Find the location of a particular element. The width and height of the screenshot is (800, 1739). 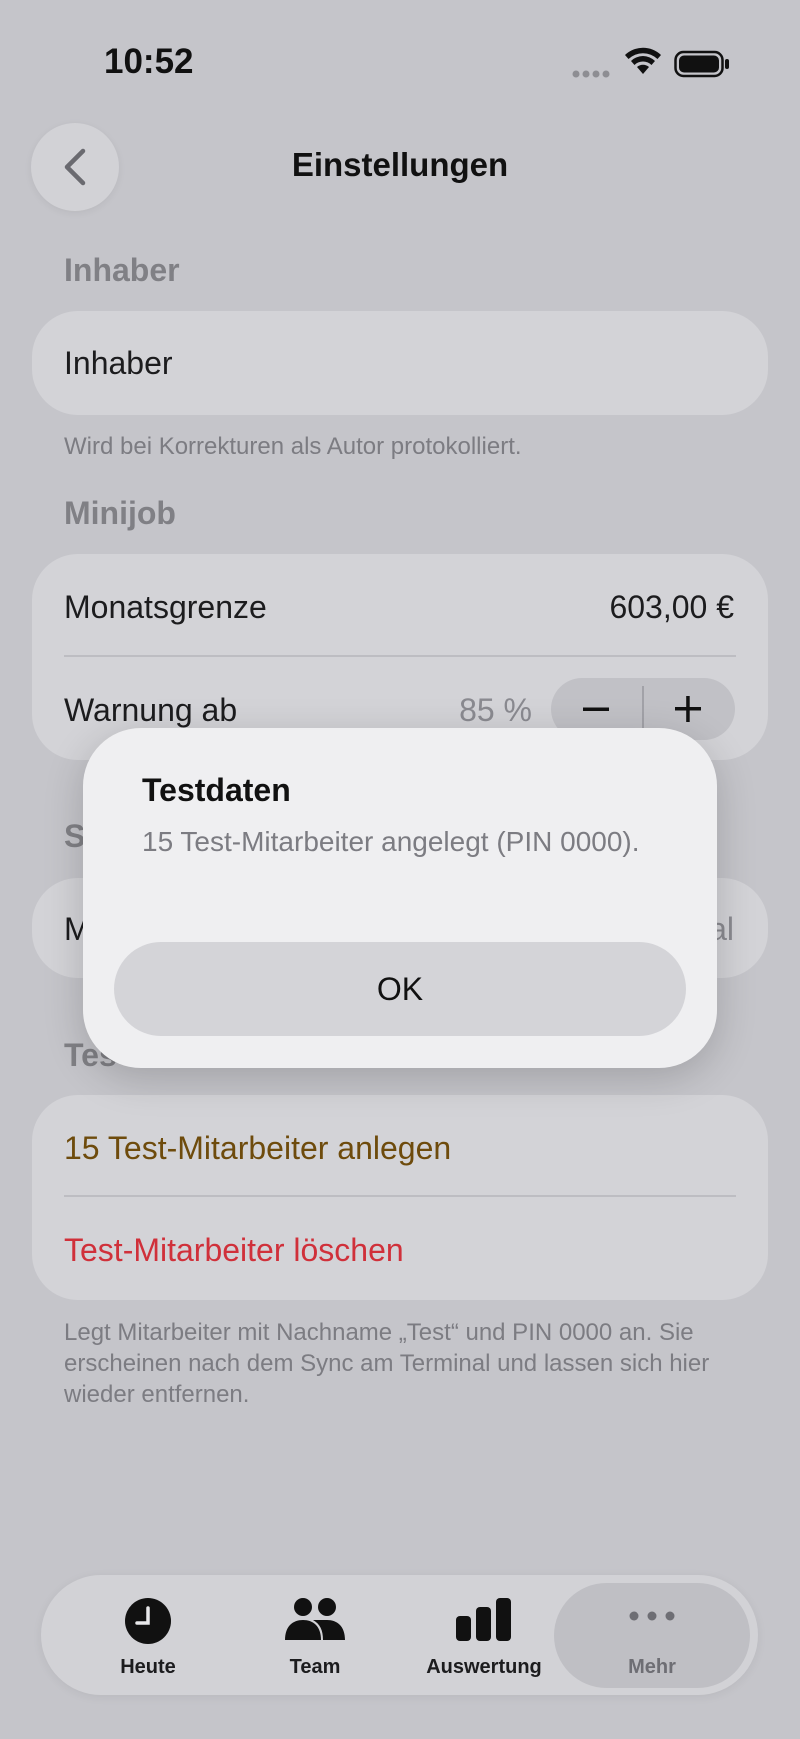

battery-icon is located at coordinates (701, 64).